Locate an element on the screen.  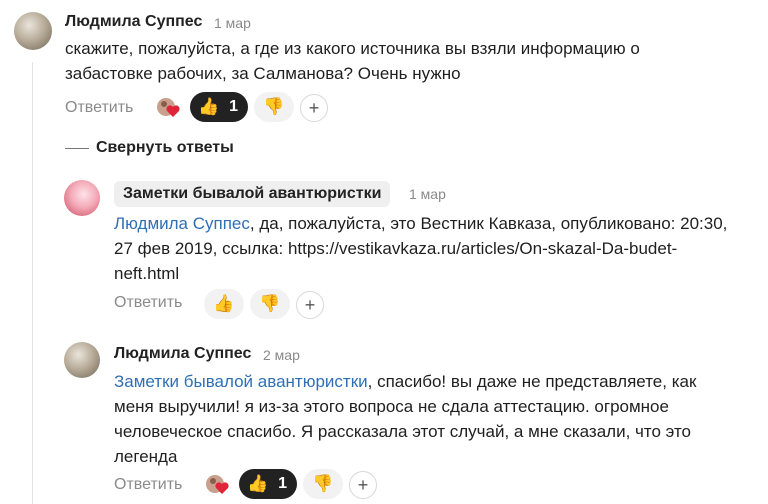
collapse-dash is located at coordinates (77, 148).